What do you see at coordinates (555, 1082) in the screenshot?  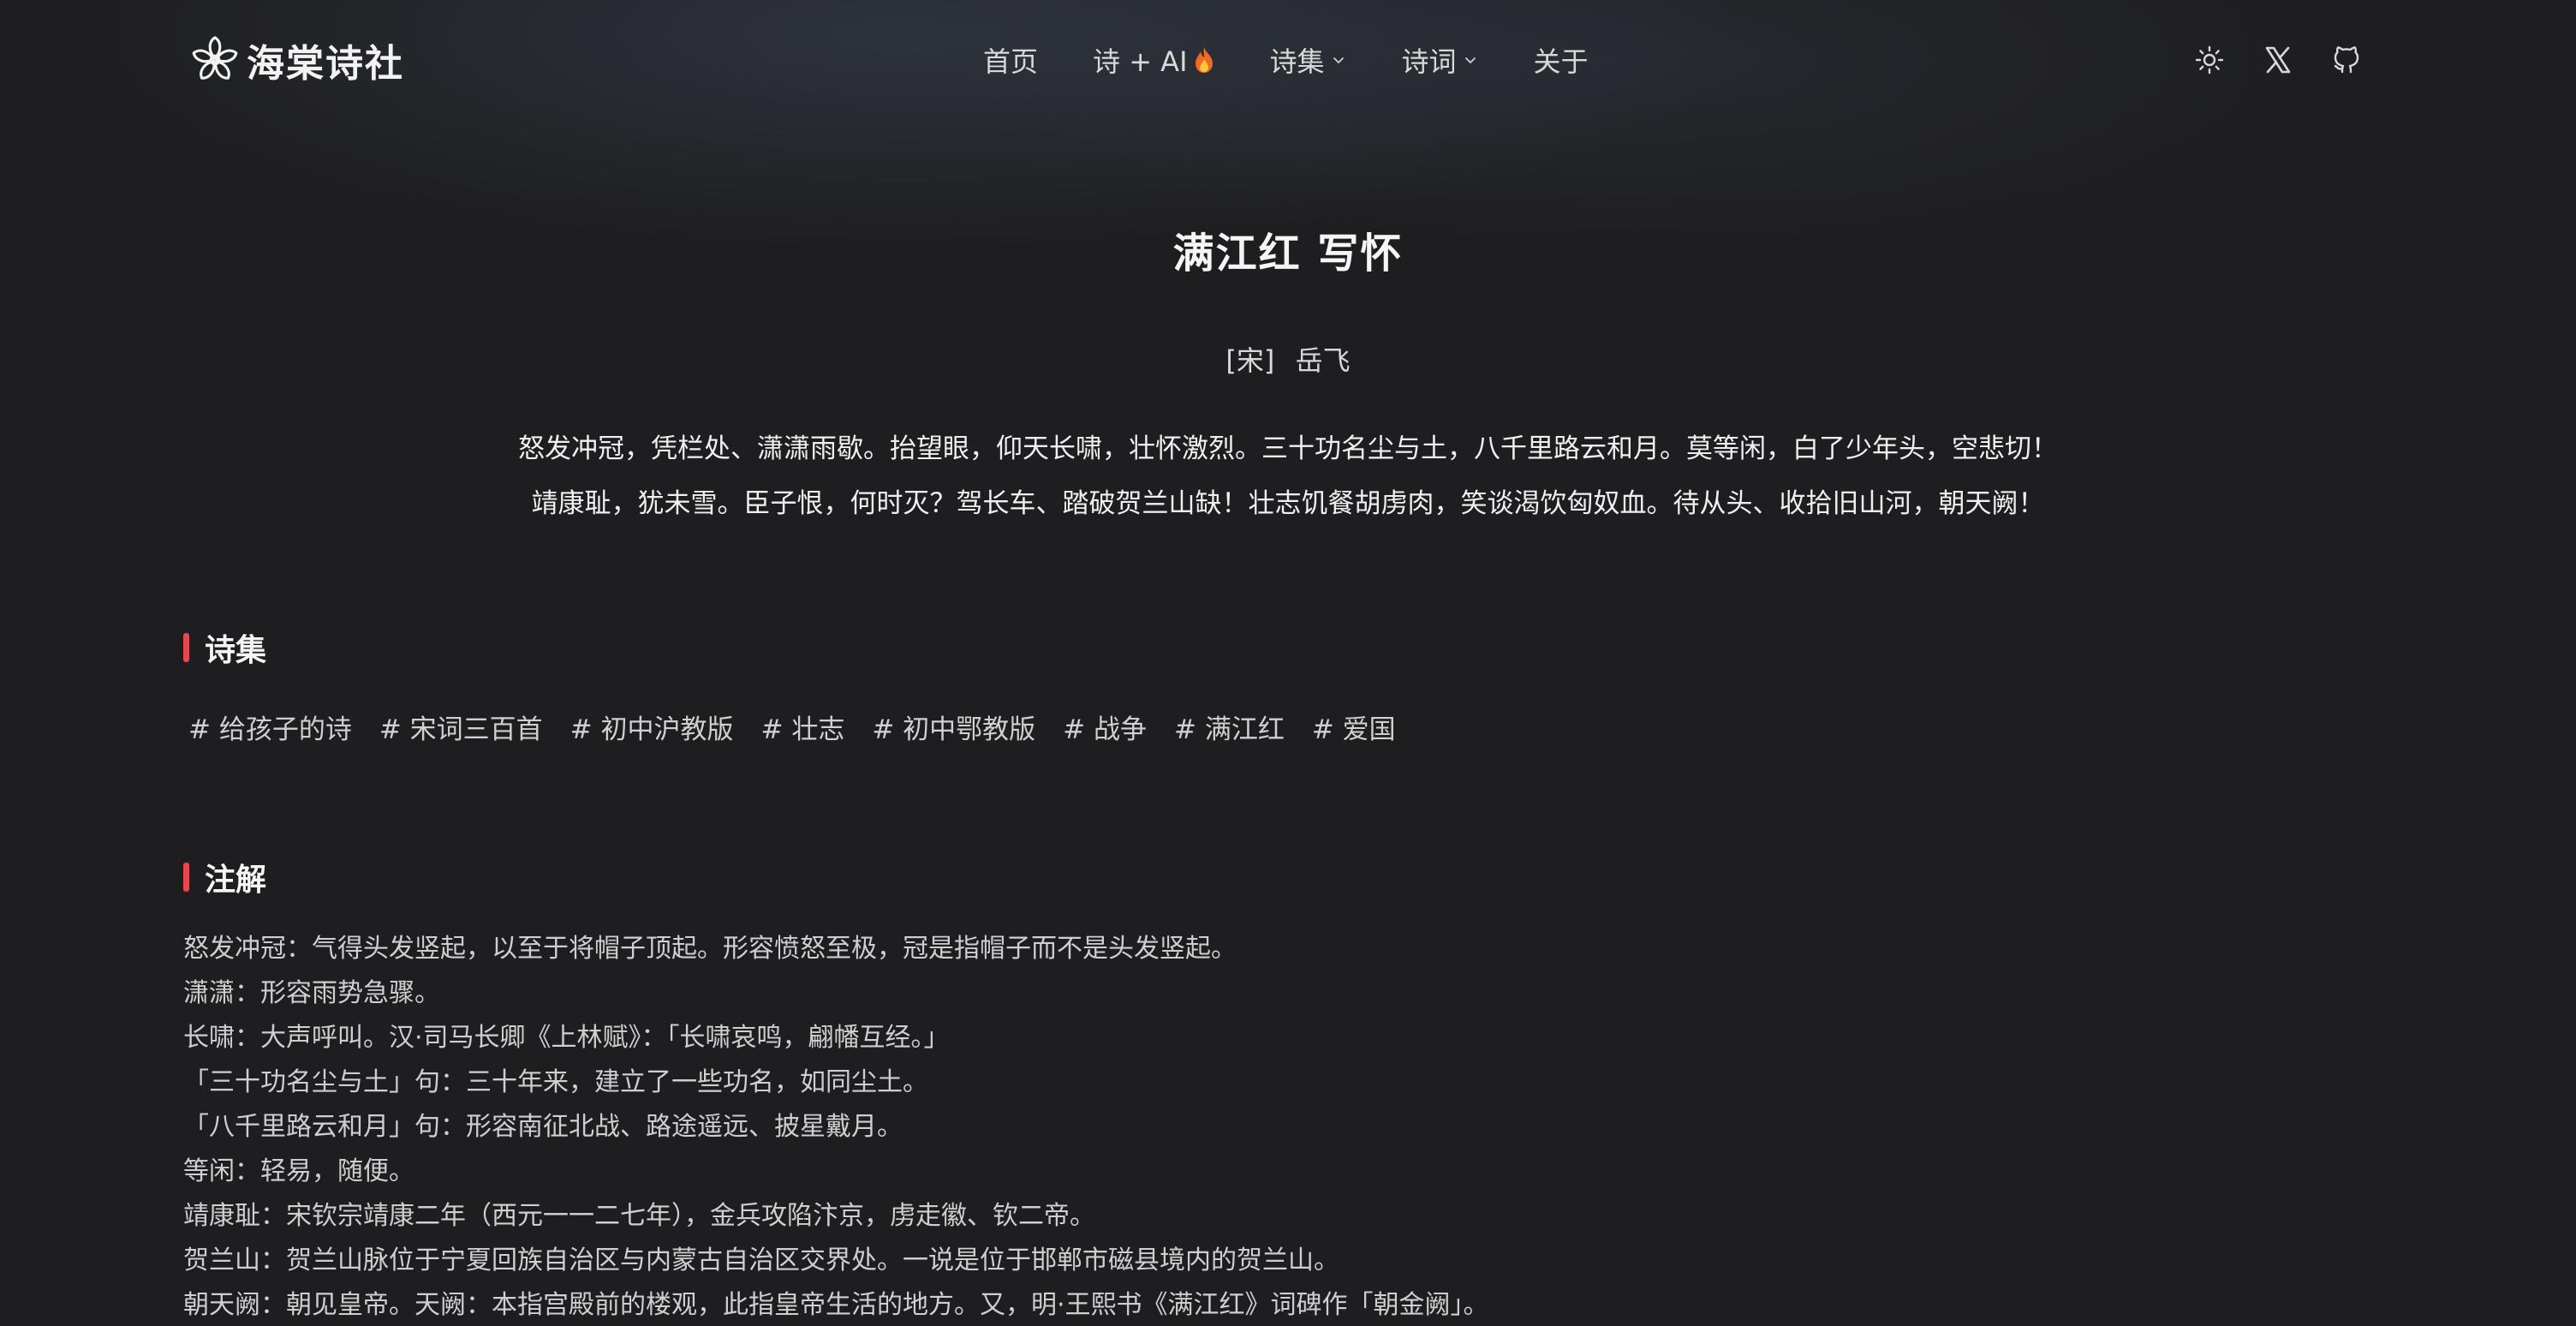 I see `note-item: 「三十功名尘与土」句：三十年来，建立了一些功名，如同尘土。` at bounding box center [555, 1082].